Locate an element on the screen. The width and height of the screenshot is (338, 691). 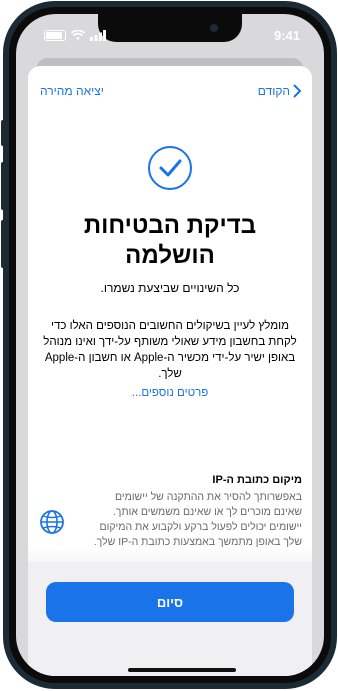
battery-icon is located at coordinates (55, 35).